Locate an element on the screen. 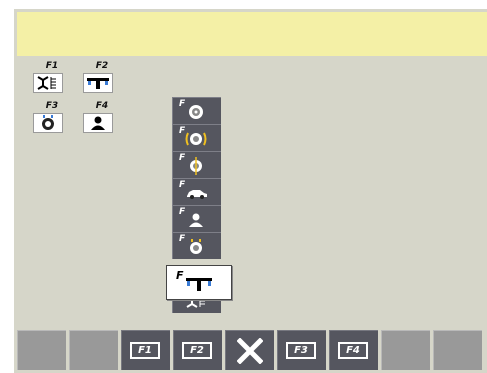  menu-item-tyre-valve: F is located at coordinates (196, 245).